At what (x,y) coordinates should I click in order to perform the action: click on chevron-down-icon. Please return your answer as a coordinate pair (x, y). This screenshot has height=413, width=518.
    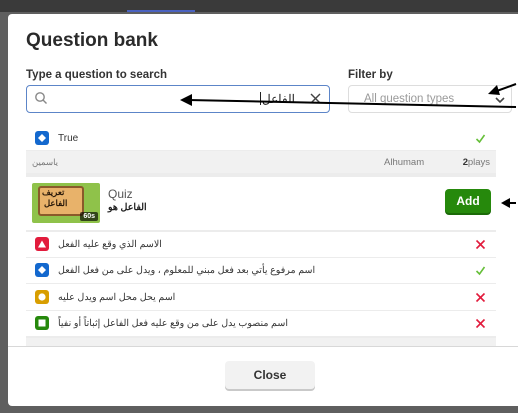
    Looking at the image, I should click on (500, 100).